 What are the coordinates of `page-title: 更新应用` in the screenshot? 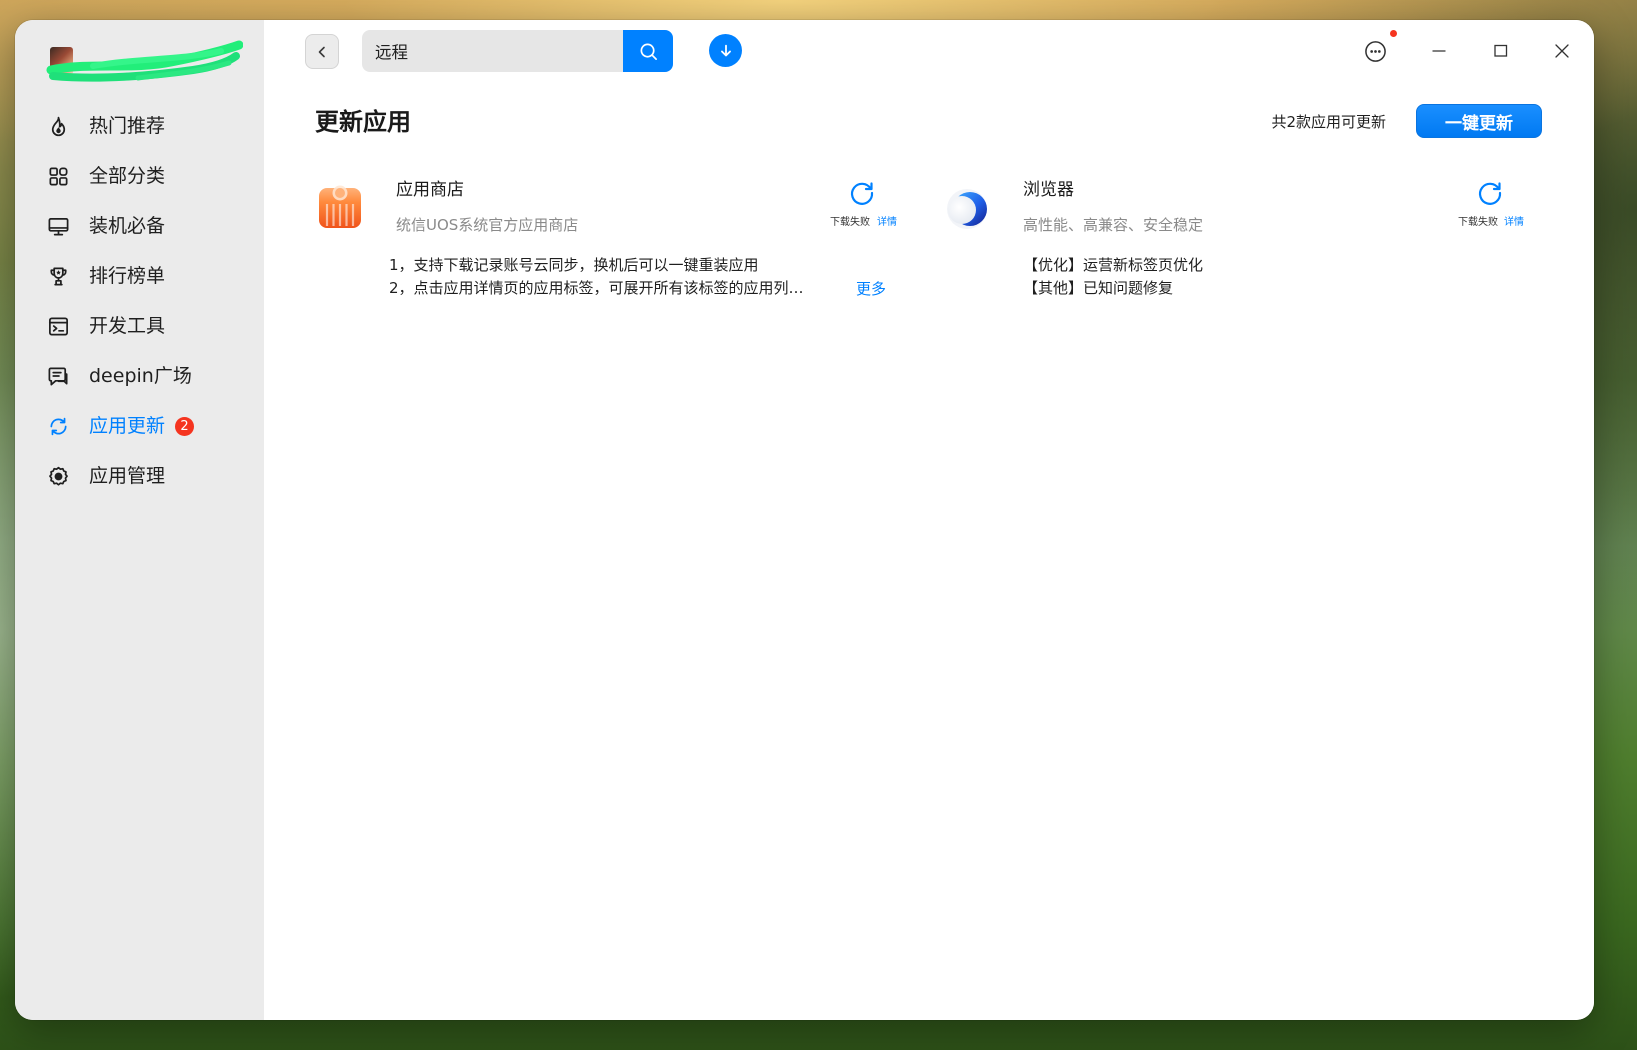 It's located at (363, 122).